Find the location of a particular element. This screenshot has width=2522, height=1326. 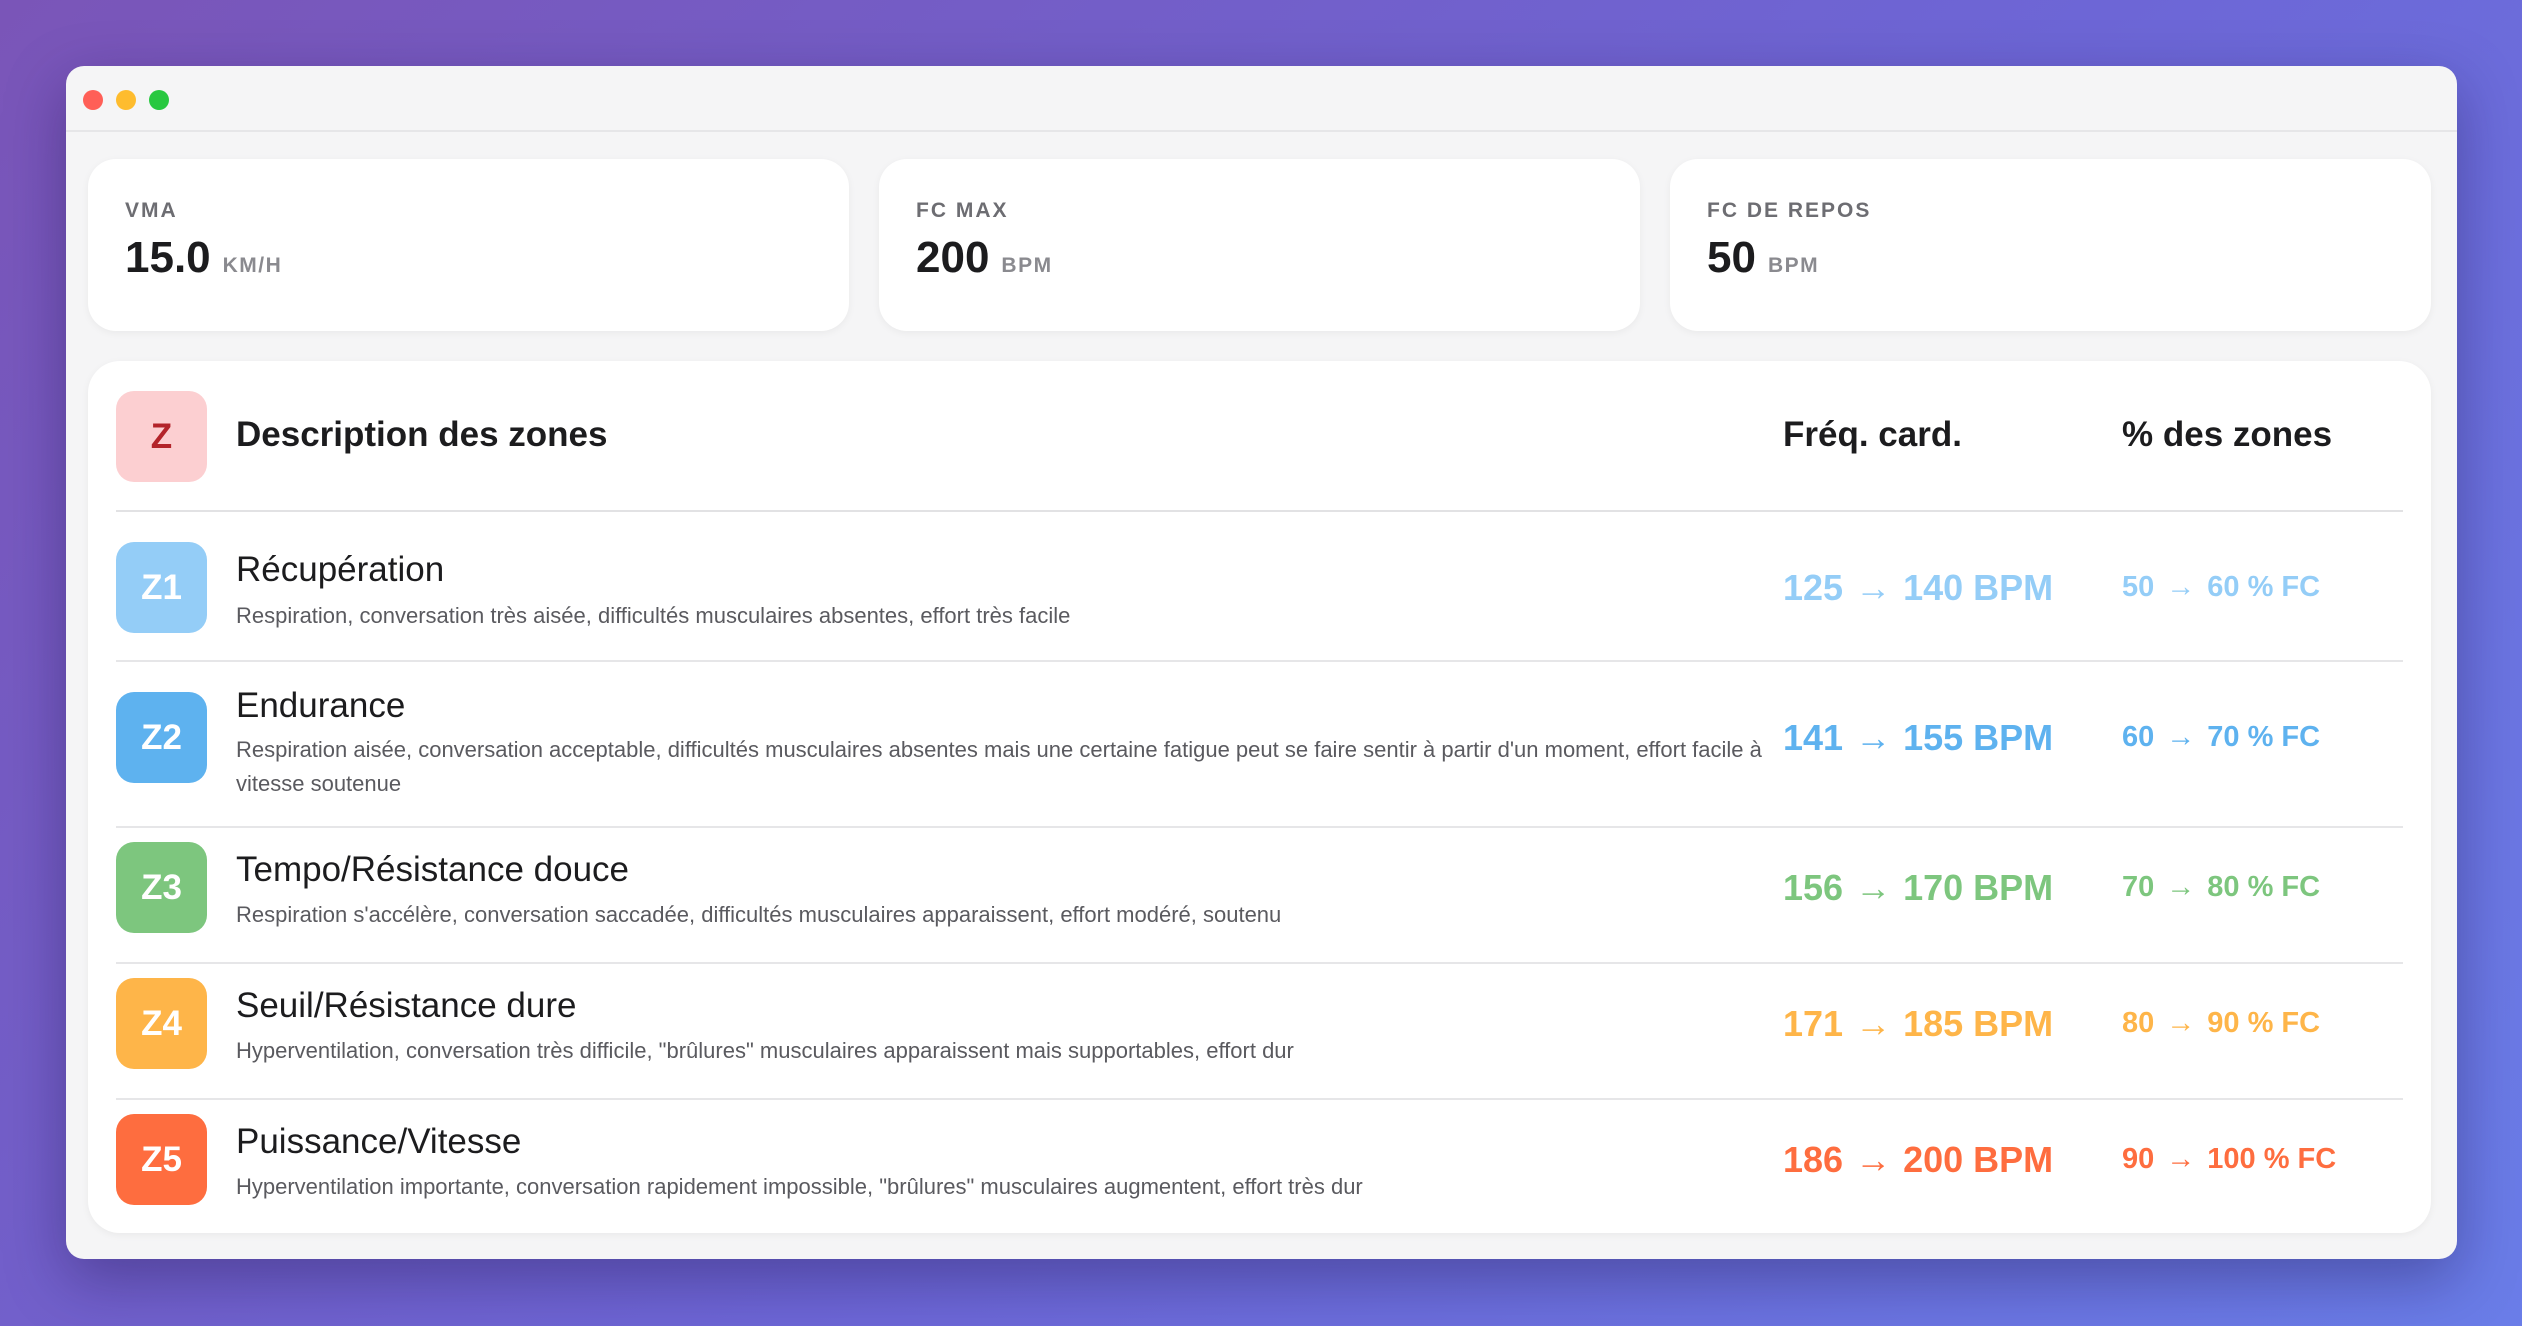

zone-percent-range: 70 → 80 % FC is located at coordinates (2221, 887).